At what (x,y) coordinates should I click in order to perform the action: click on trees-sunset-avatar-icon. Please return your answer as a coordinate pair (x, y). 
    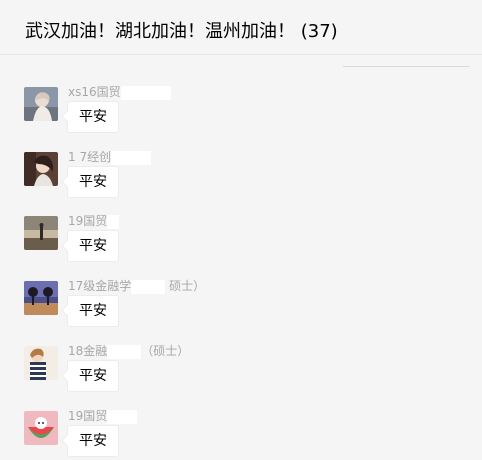
    Looking at the image, I should click on (41, 298).